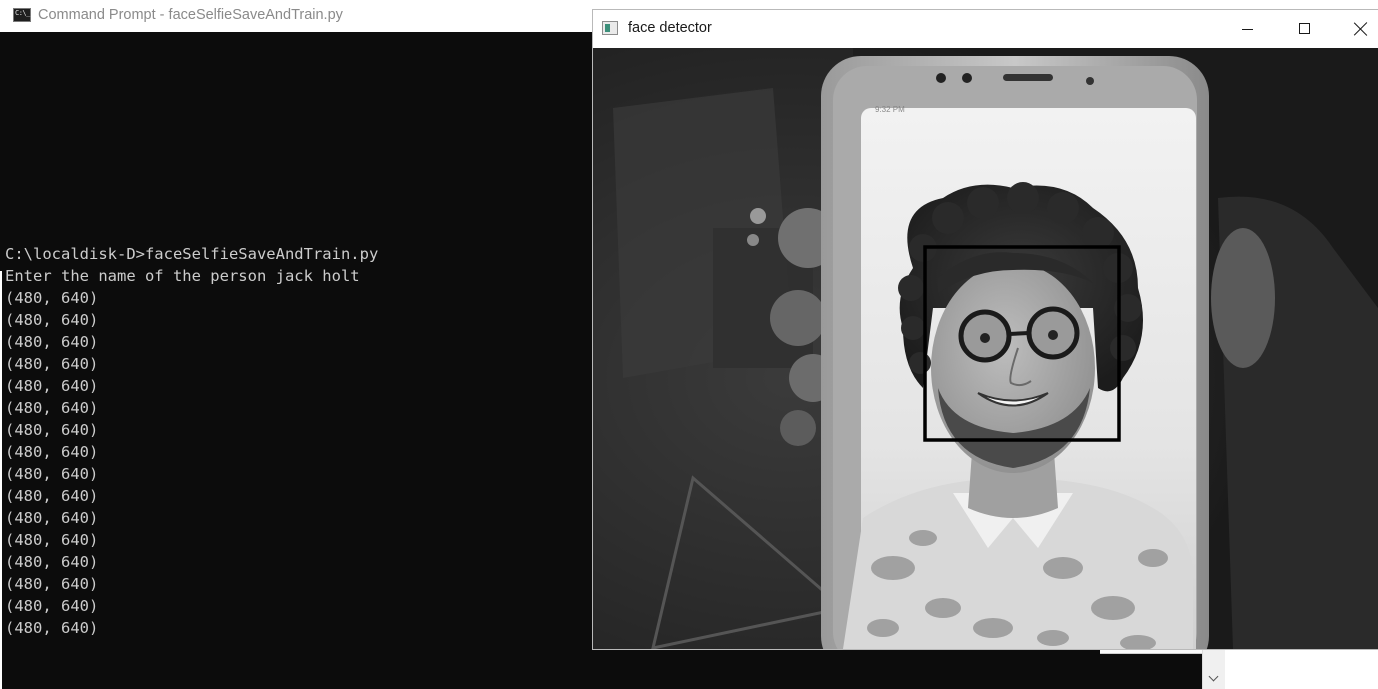  I want to click on close-icon, so click(1361, 29).